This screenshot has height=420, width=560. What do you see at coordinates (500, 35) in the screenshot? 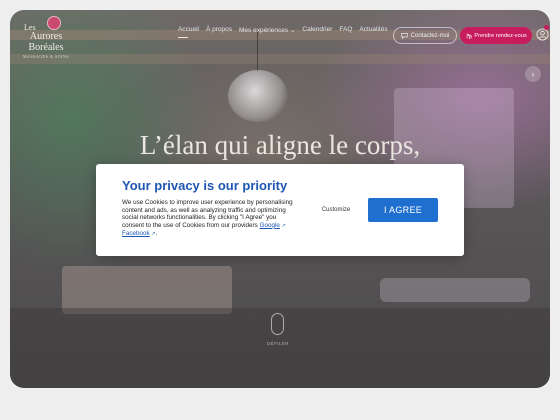
I see `book-appointment-label: Prendre rendez-vous` at bounding box center [500, 35].